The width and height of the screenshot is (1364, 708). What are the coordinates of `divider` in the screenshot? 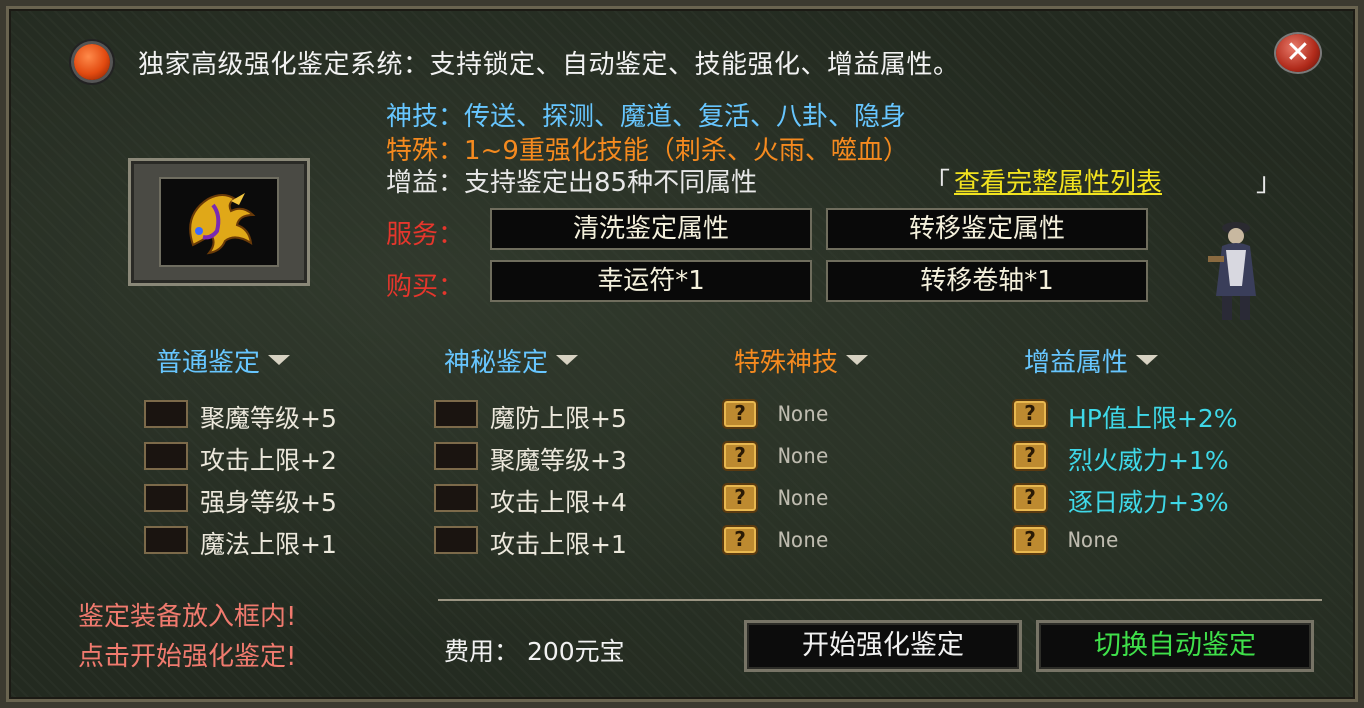 It's located at (880, 600).